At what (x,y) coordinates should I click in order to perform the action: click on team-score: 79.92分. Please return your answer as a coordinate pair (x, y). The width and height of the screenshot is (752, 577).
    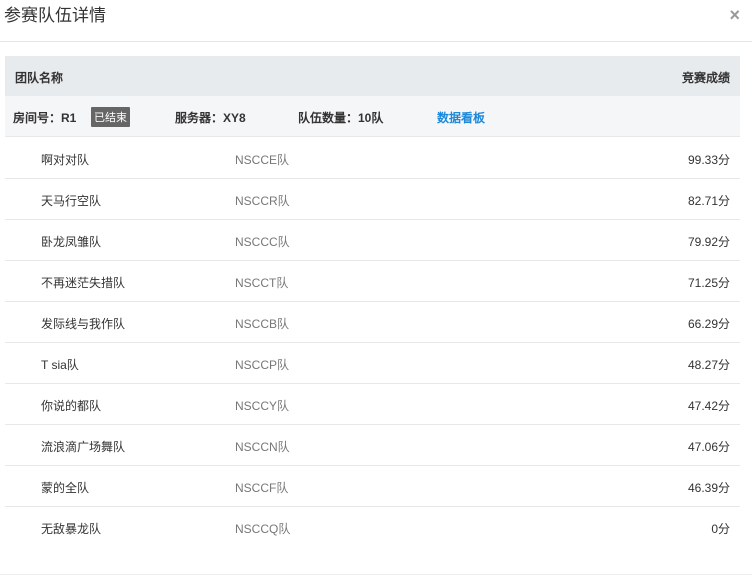
    Looking at the image, I should click on (708, 242).